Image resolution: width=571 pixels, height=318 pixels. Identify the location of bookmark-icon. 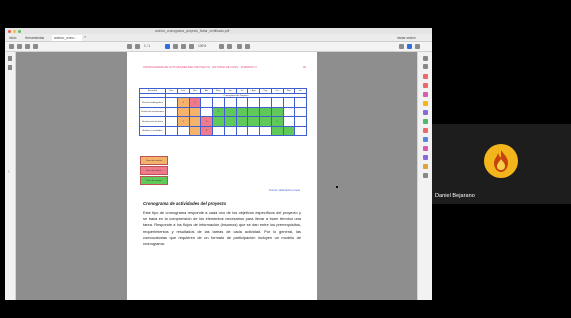
(10, 58).